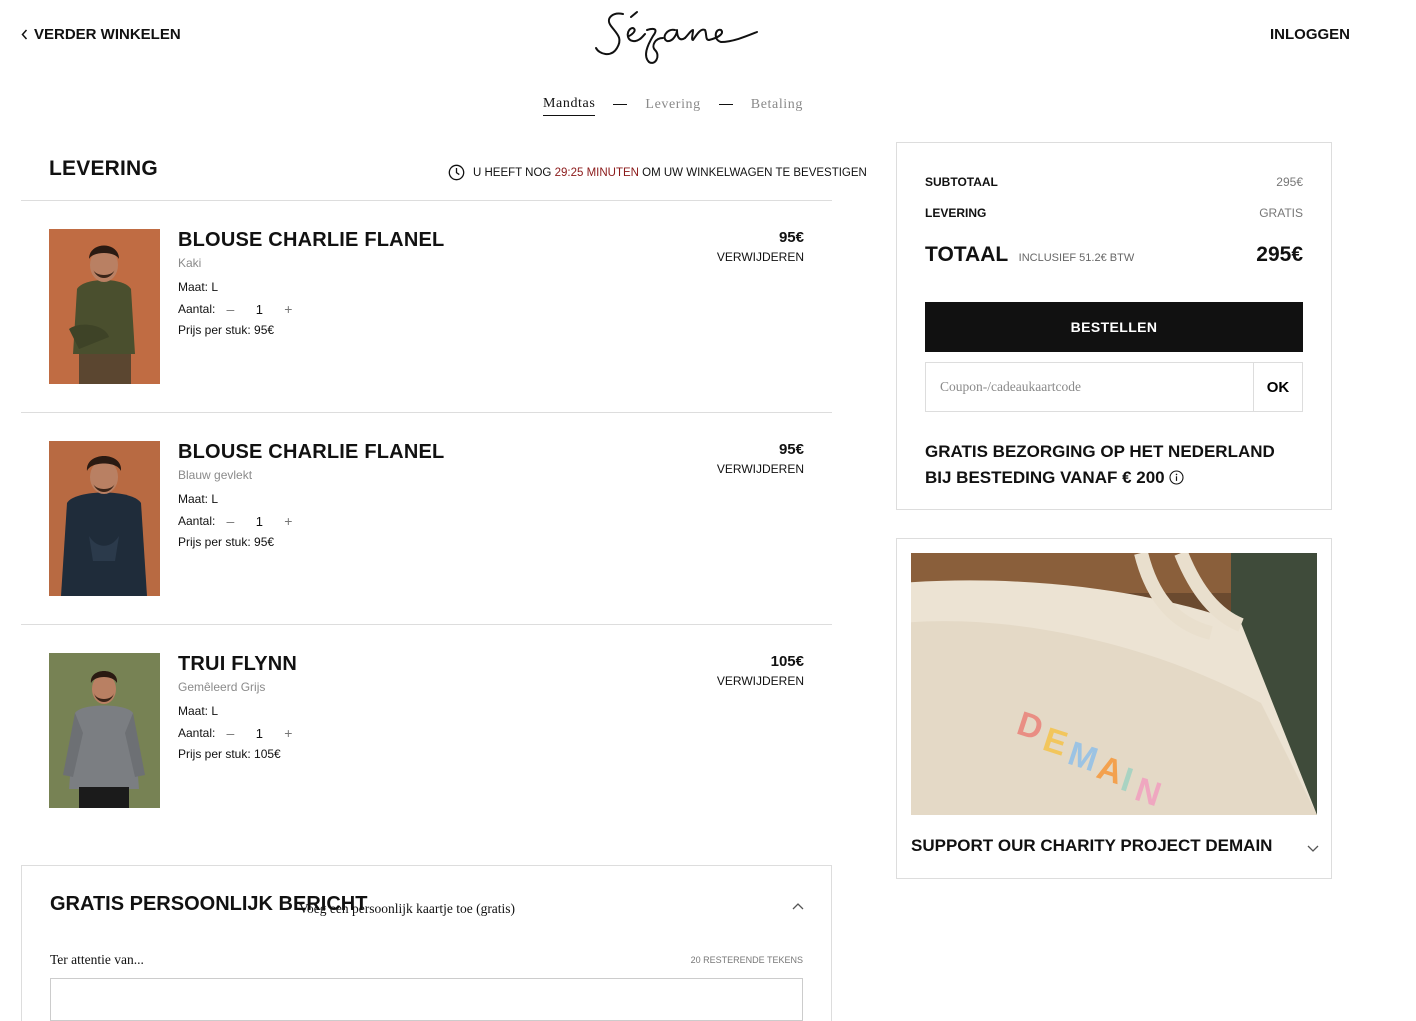 This screenshot has width=1416, height=1021. I want to click on unit-price: Prijs per stuk: 105€, so click(229, 754).